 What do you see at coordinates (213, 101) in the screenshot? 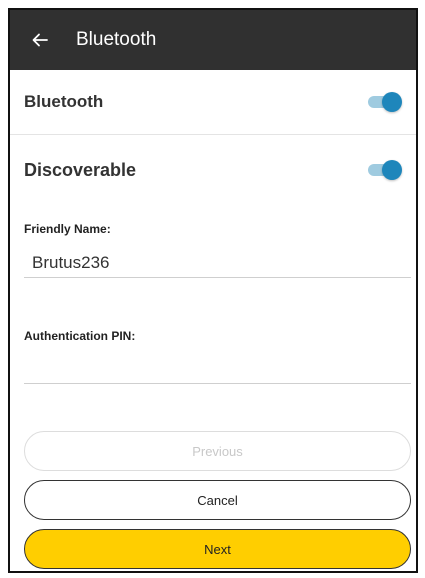
I see `bluetooth-setting-row: Bluetooth` at bounding box center [213, 101].